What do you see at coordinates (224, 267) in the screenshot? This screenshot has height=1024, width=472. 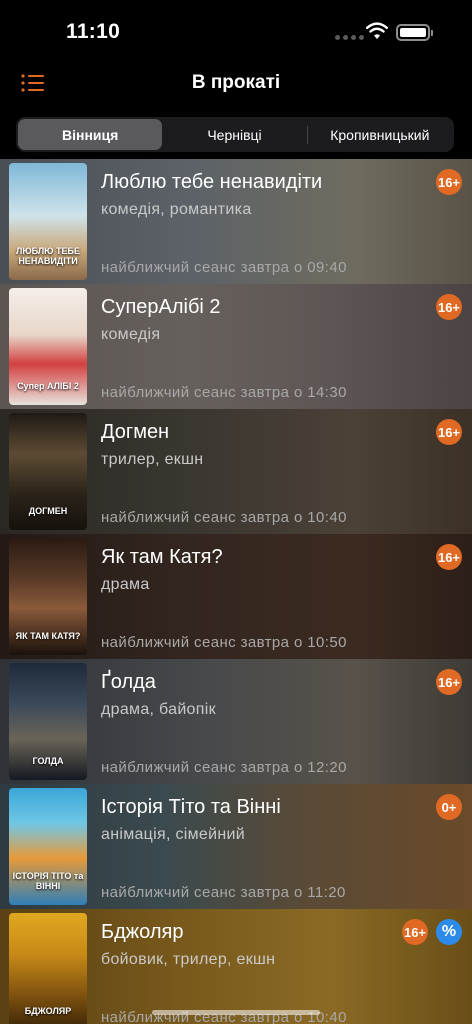 I see `movie-showtime: найближчий сеанс завтра о 09:40` at bounding box center [224, 267].